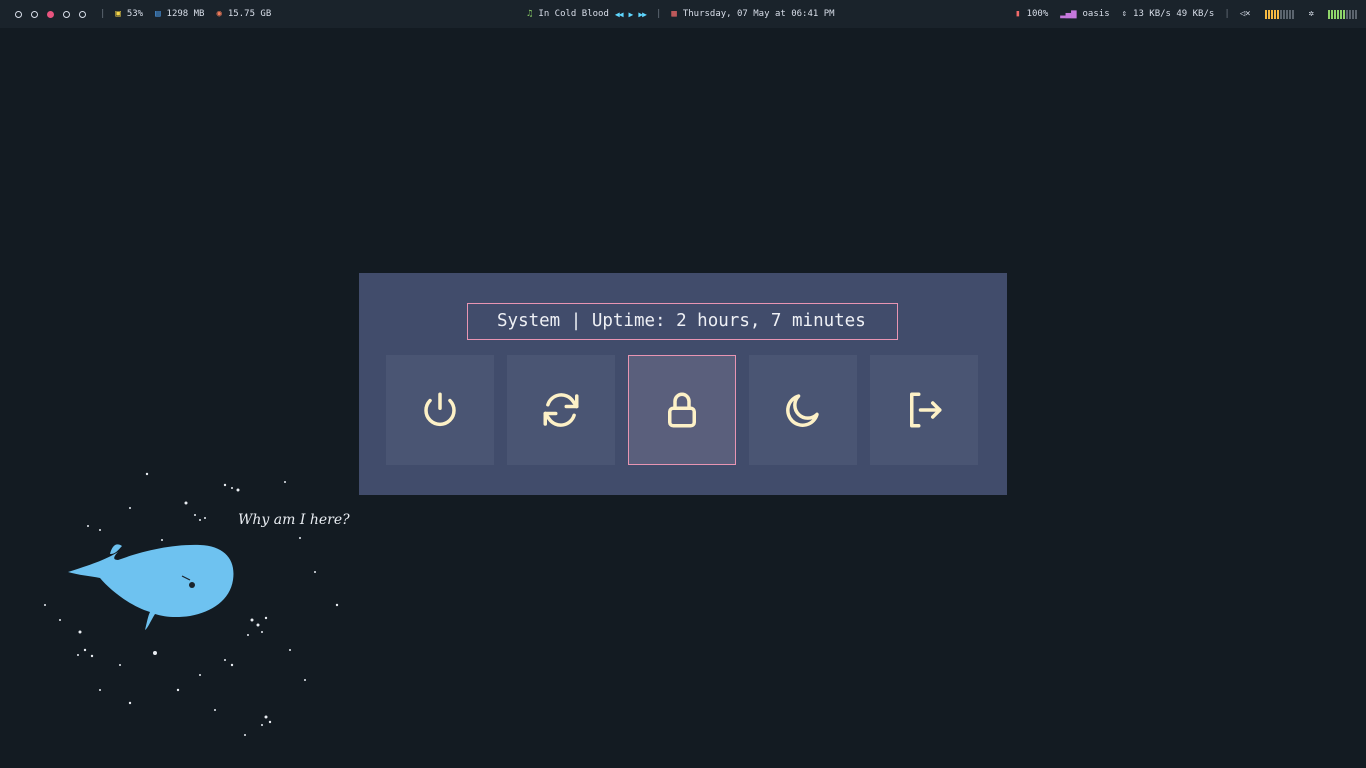 This screenshot has height=768, width=1366. Describe the element at coordinates (1311, 14) in the screenshot. I see `brightness-icon: ✲` at that location.